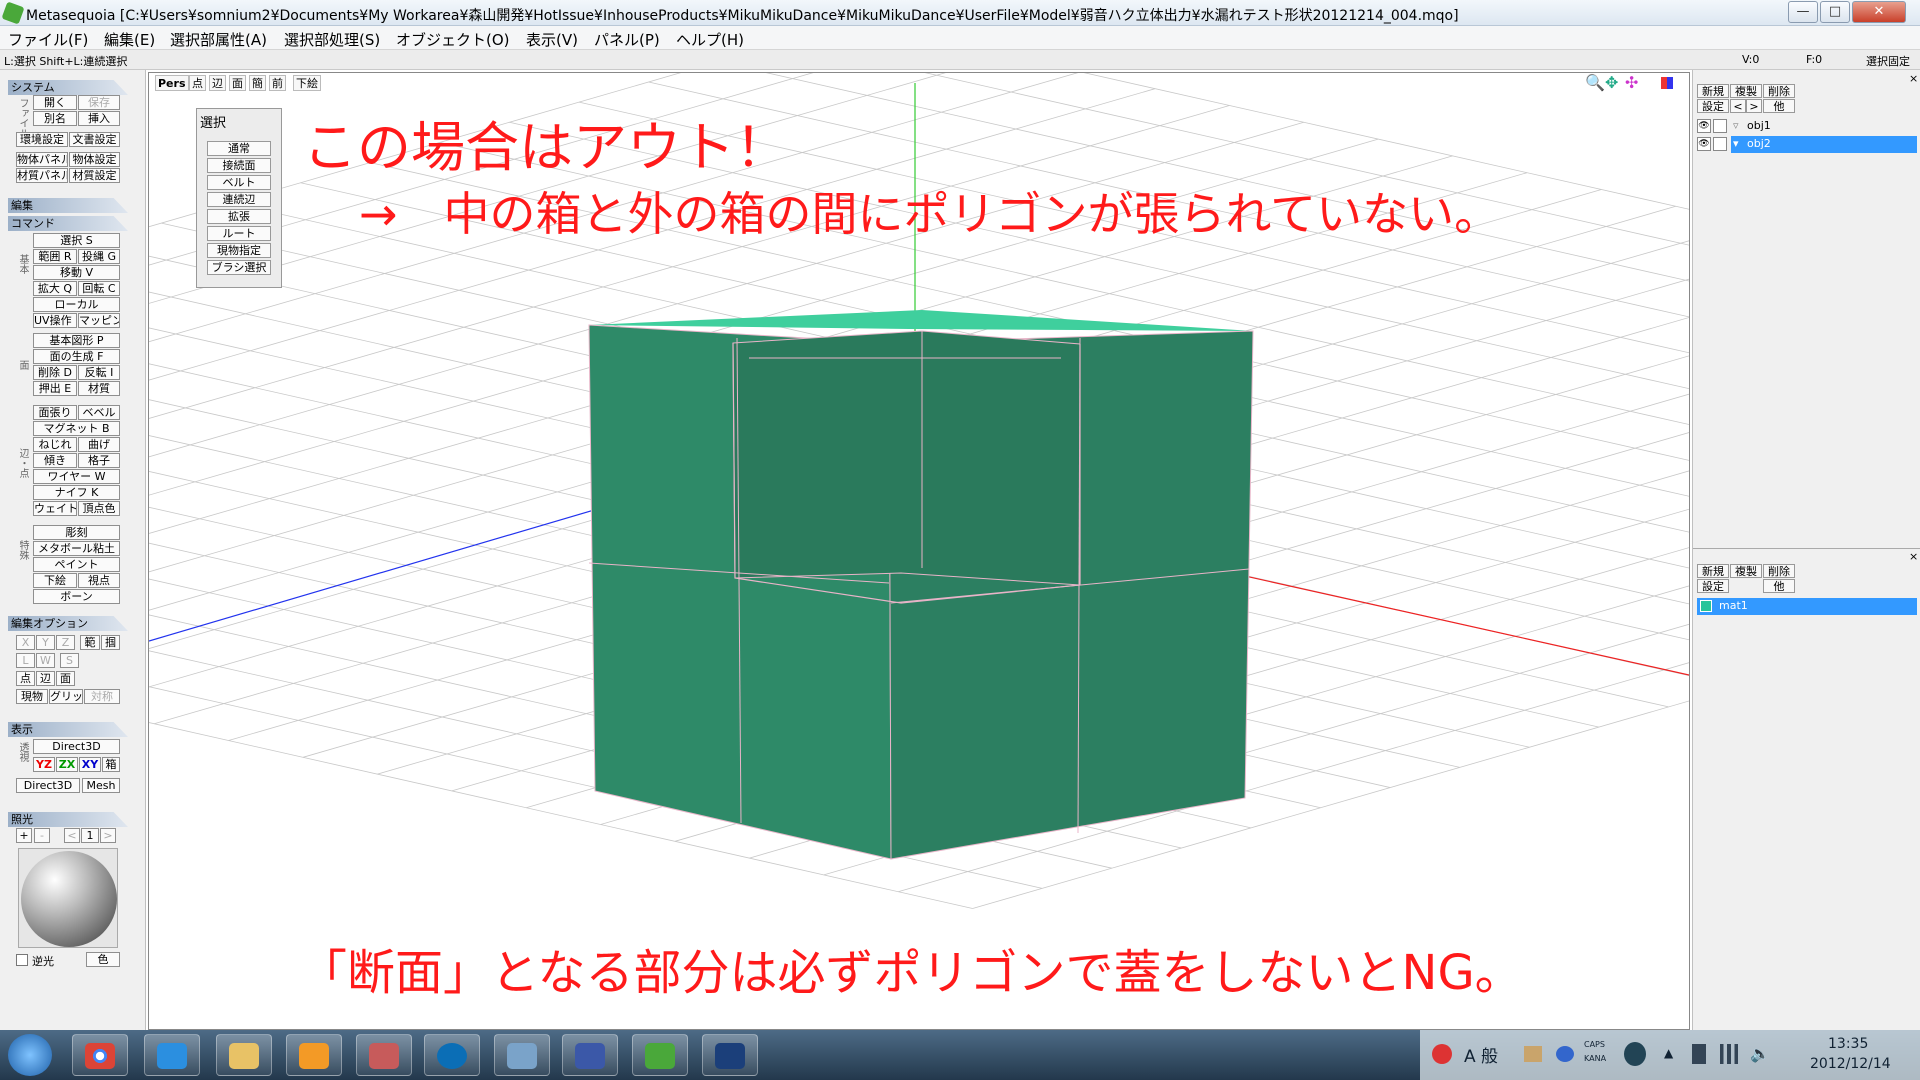 This screenshot has width=1920, height=1080. I want to click on security-icon, so click(1442, 1054).